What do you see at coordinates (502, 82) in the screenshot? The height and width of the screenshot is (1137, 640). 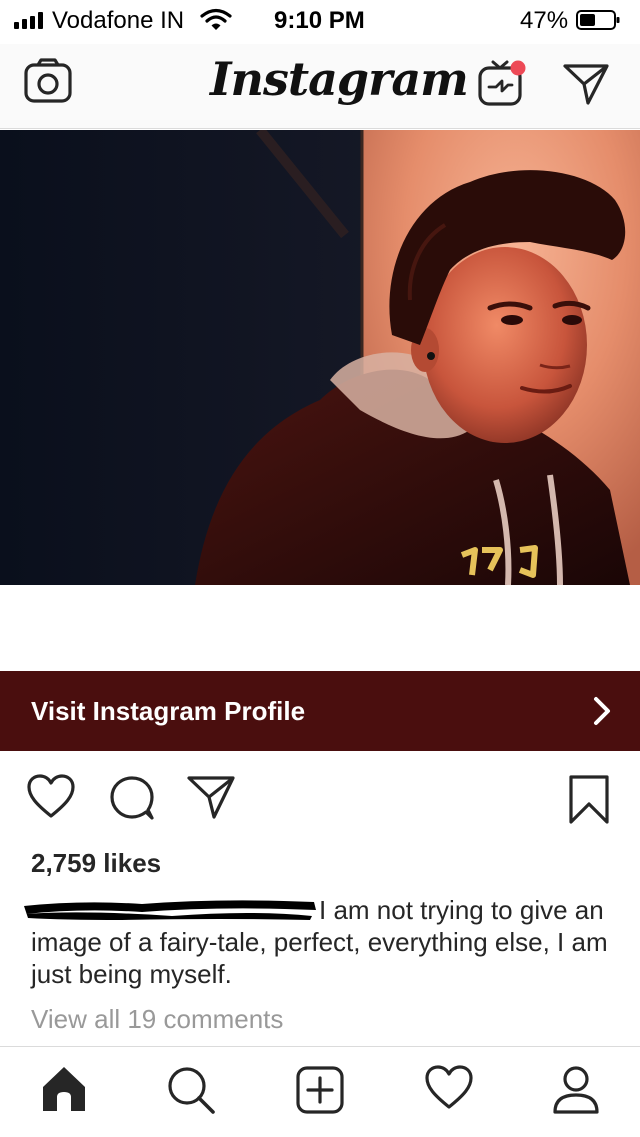 I see `igtv-icon` at bounding box center [502, 82].